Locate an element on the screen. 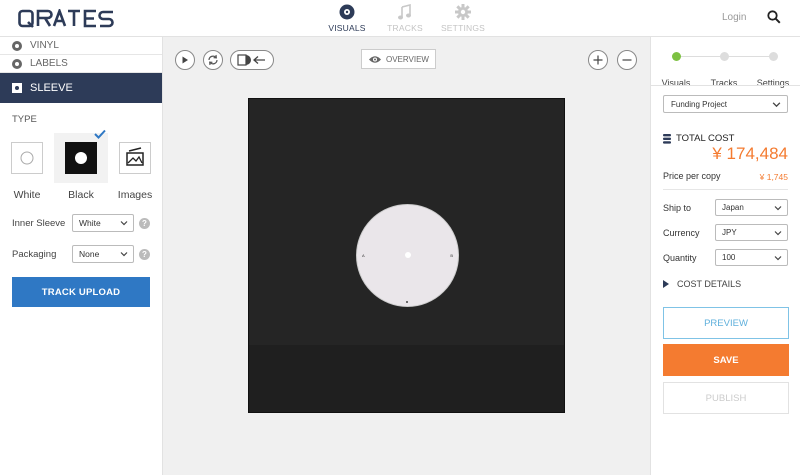 The width and height of the screenshot is (800, 475). plus-icon is located at coordinates (598, 60).